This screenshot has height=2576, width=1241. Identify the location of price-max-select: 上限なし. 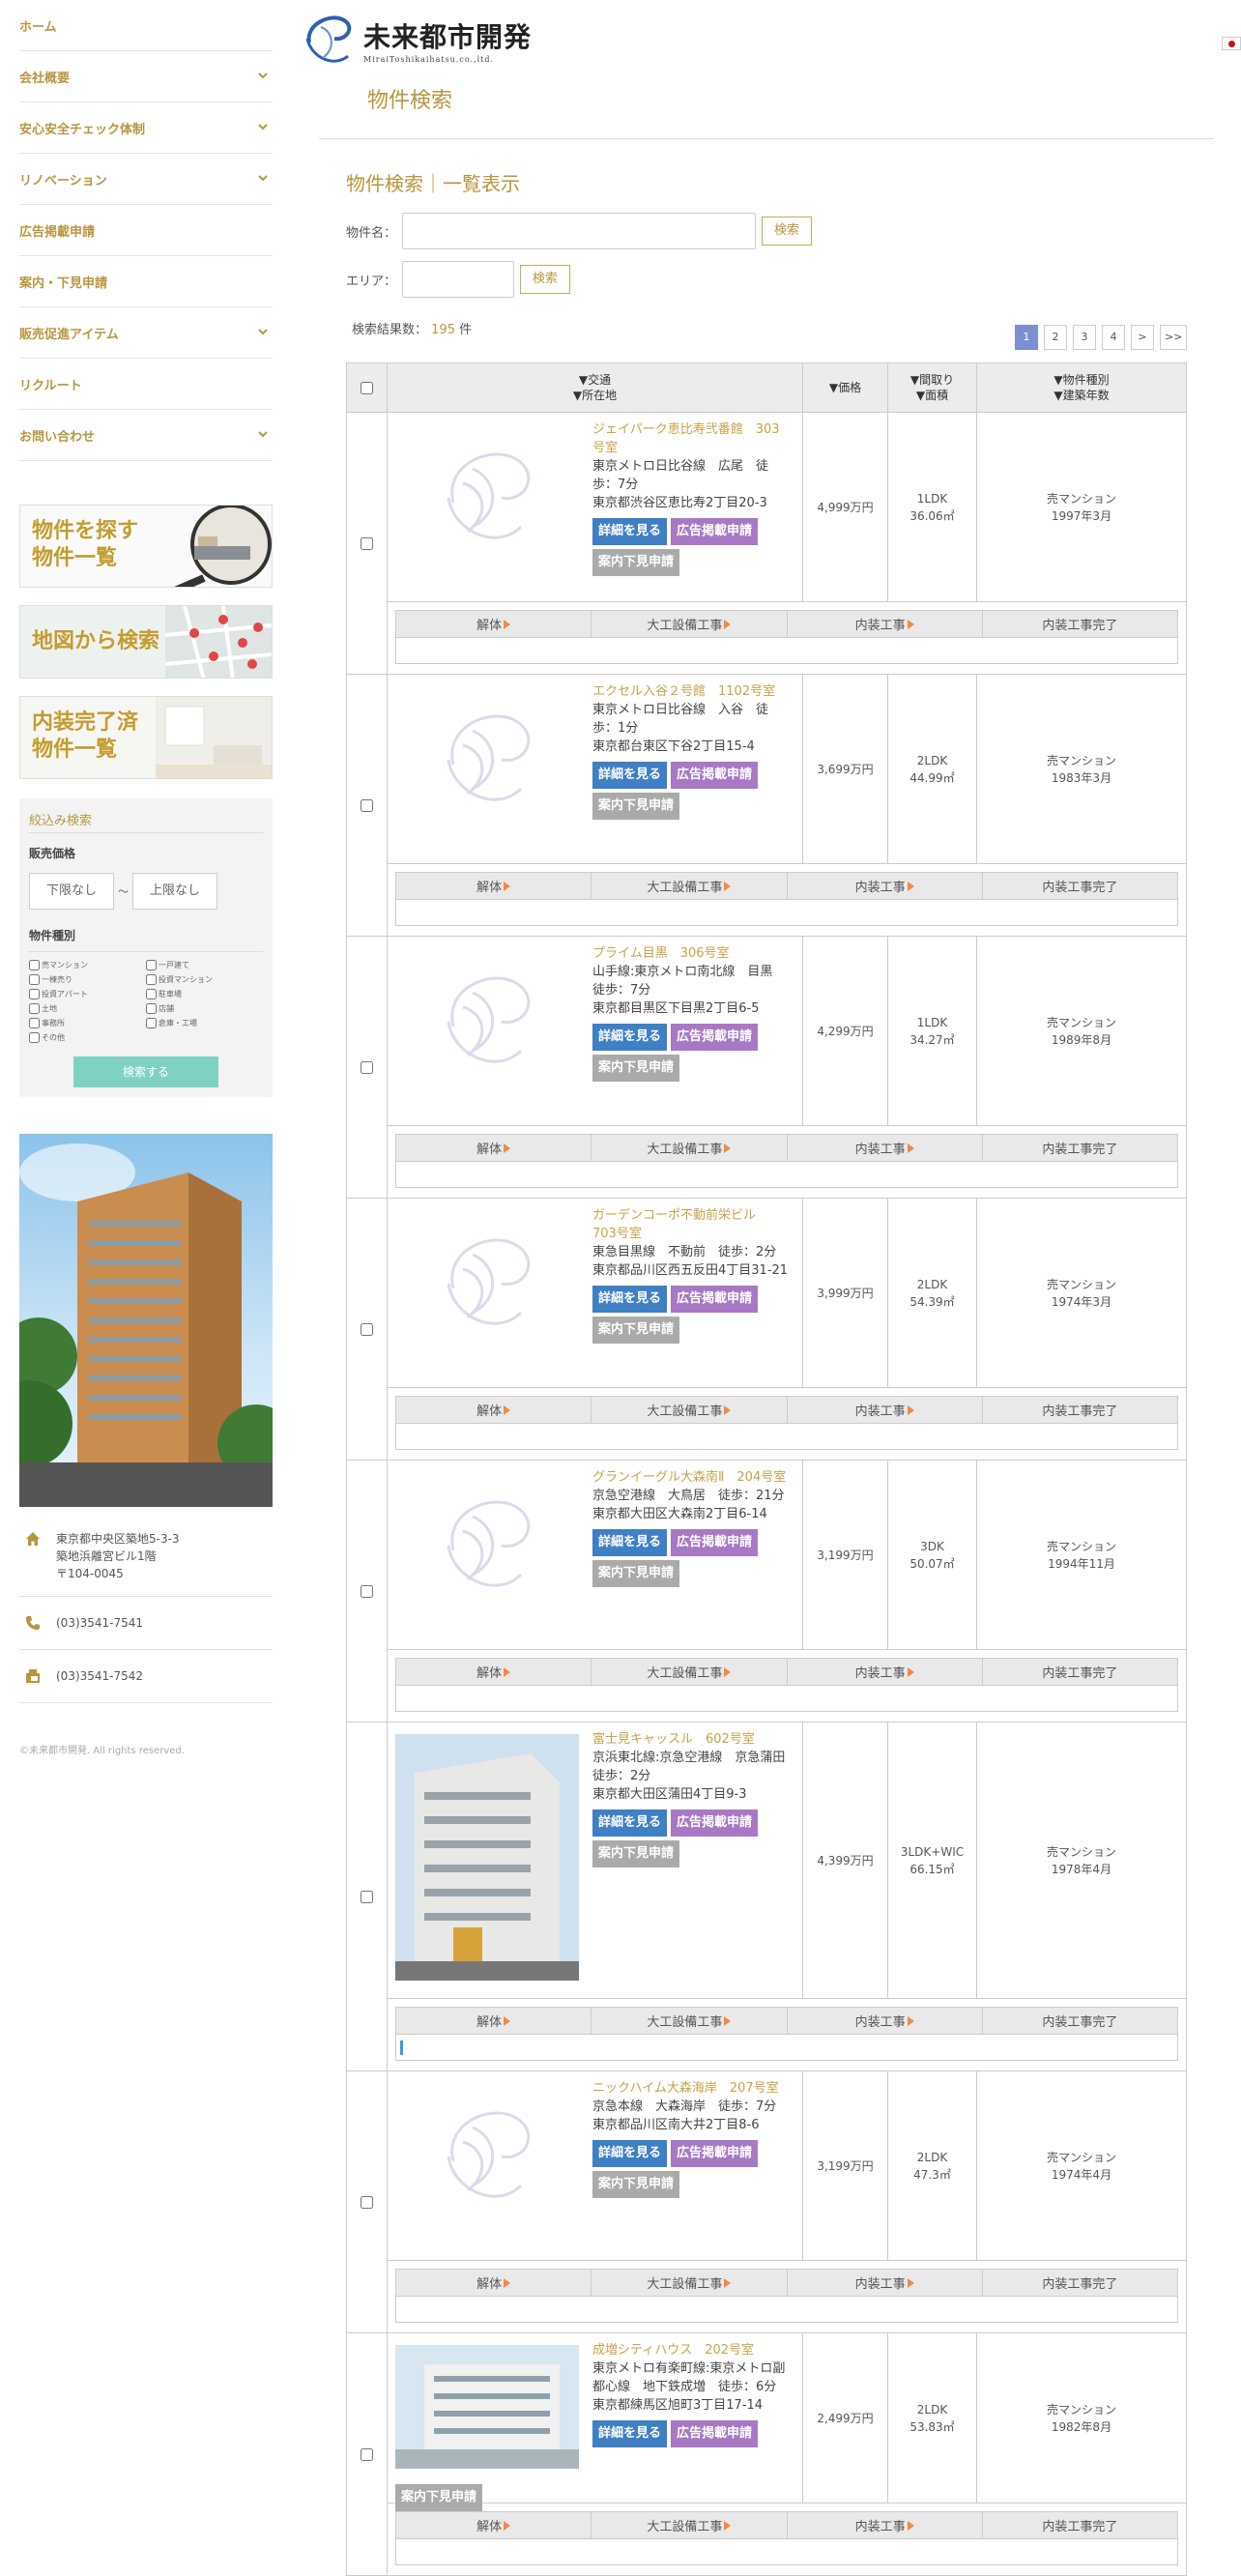
(174, 891).